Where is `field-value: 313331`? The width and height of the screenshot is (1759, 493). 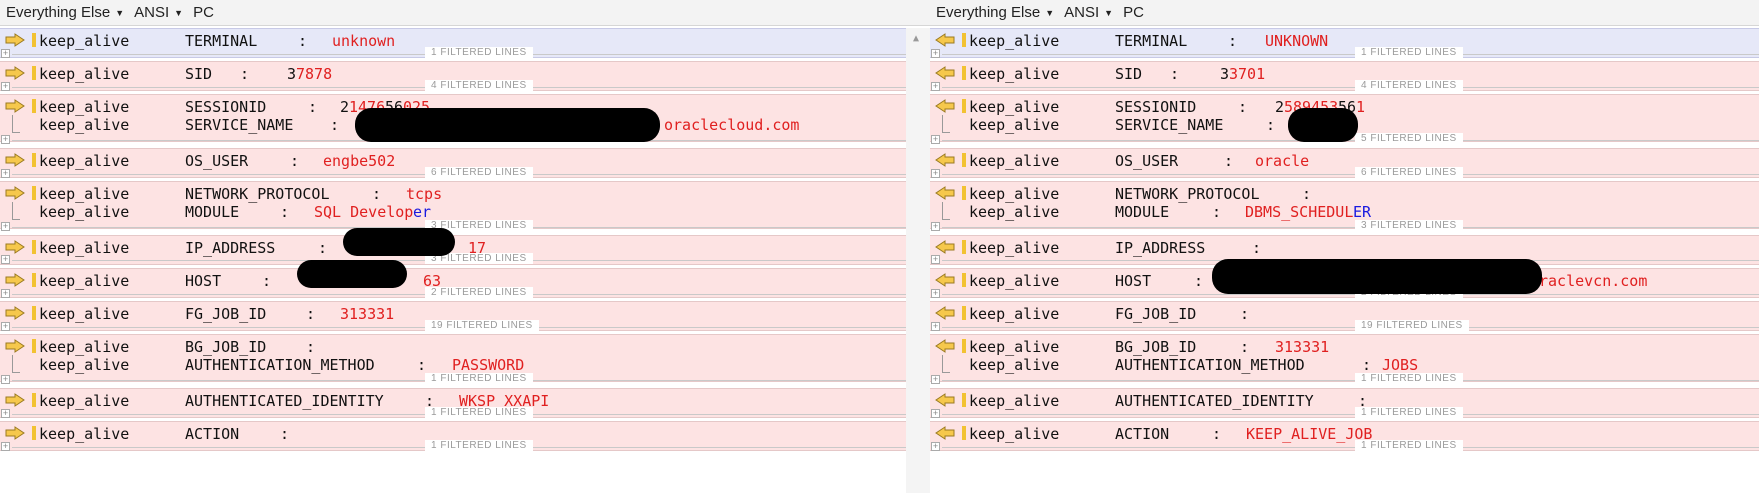
field-value: 313331 is located at coordinates (1302, 347).